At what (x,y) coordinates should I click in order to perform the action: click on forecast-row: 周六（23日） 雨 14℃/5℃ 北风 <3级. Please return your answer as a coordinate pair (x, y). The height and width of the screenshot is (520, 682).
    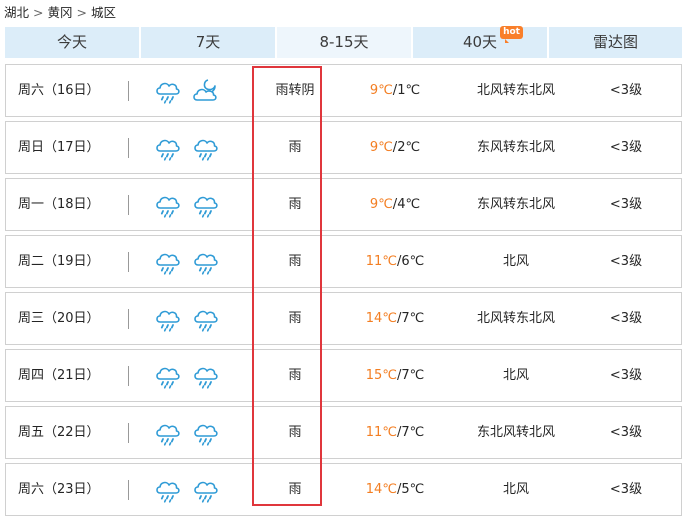
    Looking at the image, I should click on (343, 489).